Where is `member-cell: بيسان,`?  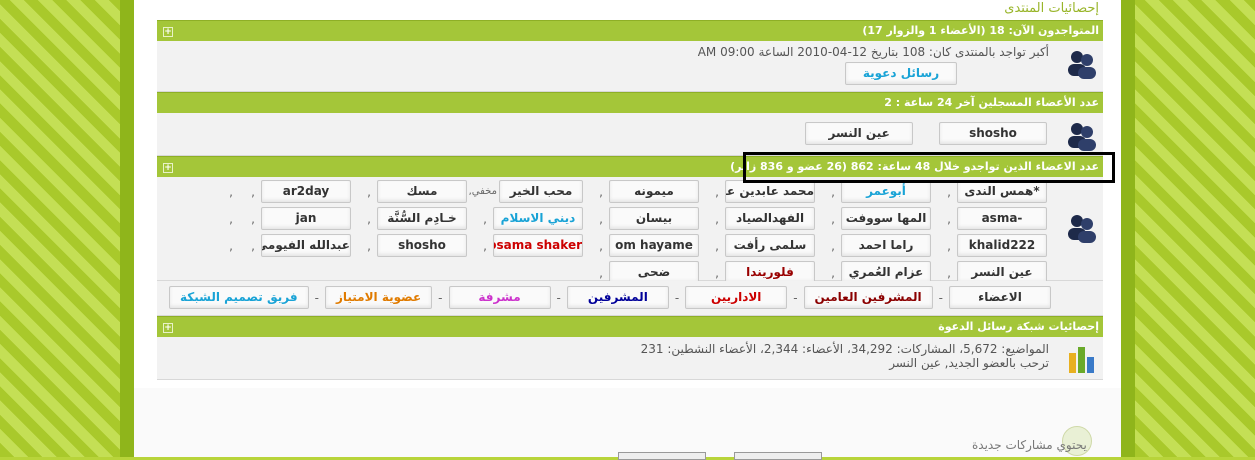
member-cell: بيسان, is located at coordinates (643, 218).